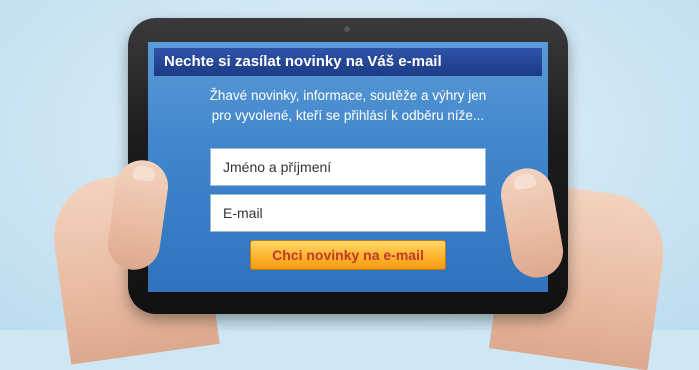 The image size is (699, 370). Describe the element at coordinates (348, 213) in the screenshot. I see `email-field` at that location.